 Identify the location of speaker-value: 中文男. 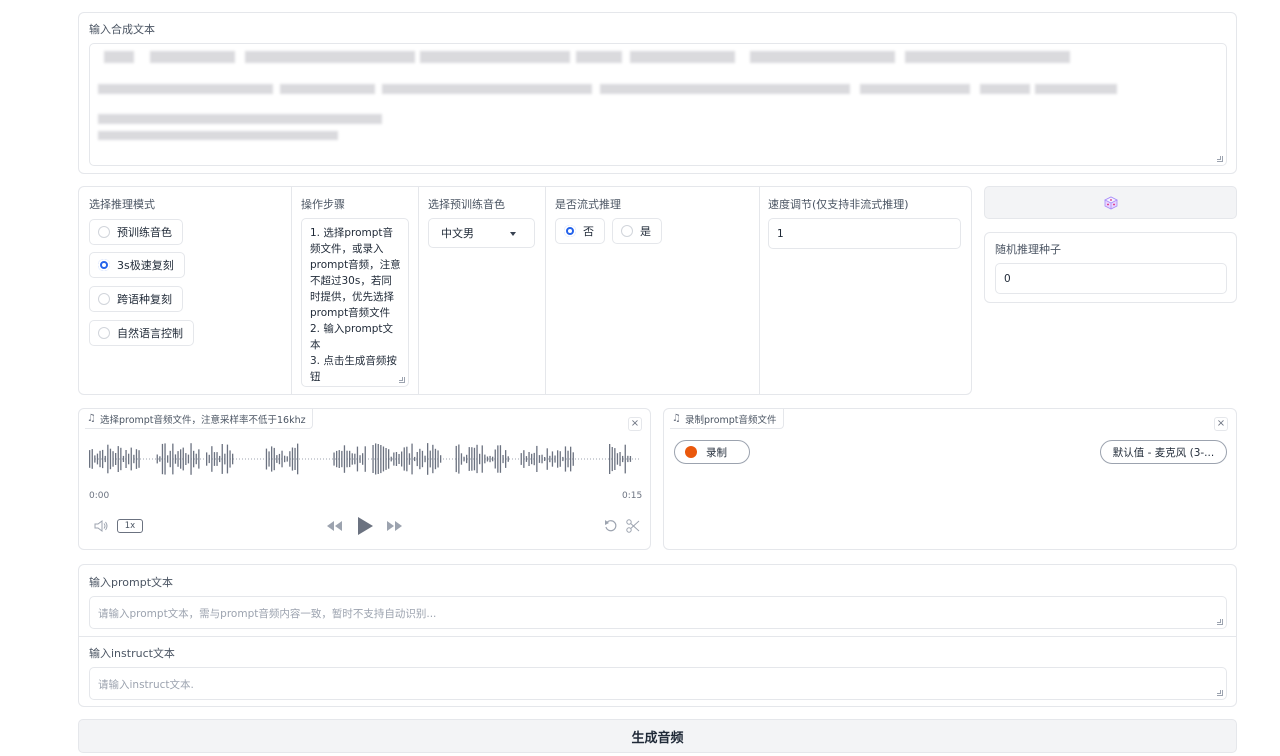
(457, 233).